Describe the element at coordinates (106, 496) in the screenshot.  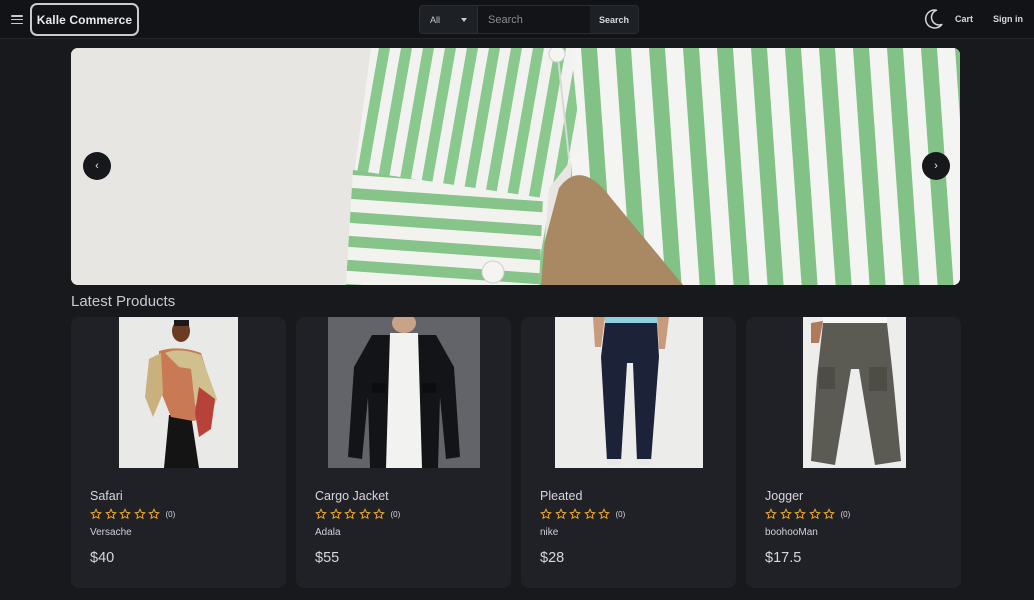
I see `product-name: Safari` at that location.